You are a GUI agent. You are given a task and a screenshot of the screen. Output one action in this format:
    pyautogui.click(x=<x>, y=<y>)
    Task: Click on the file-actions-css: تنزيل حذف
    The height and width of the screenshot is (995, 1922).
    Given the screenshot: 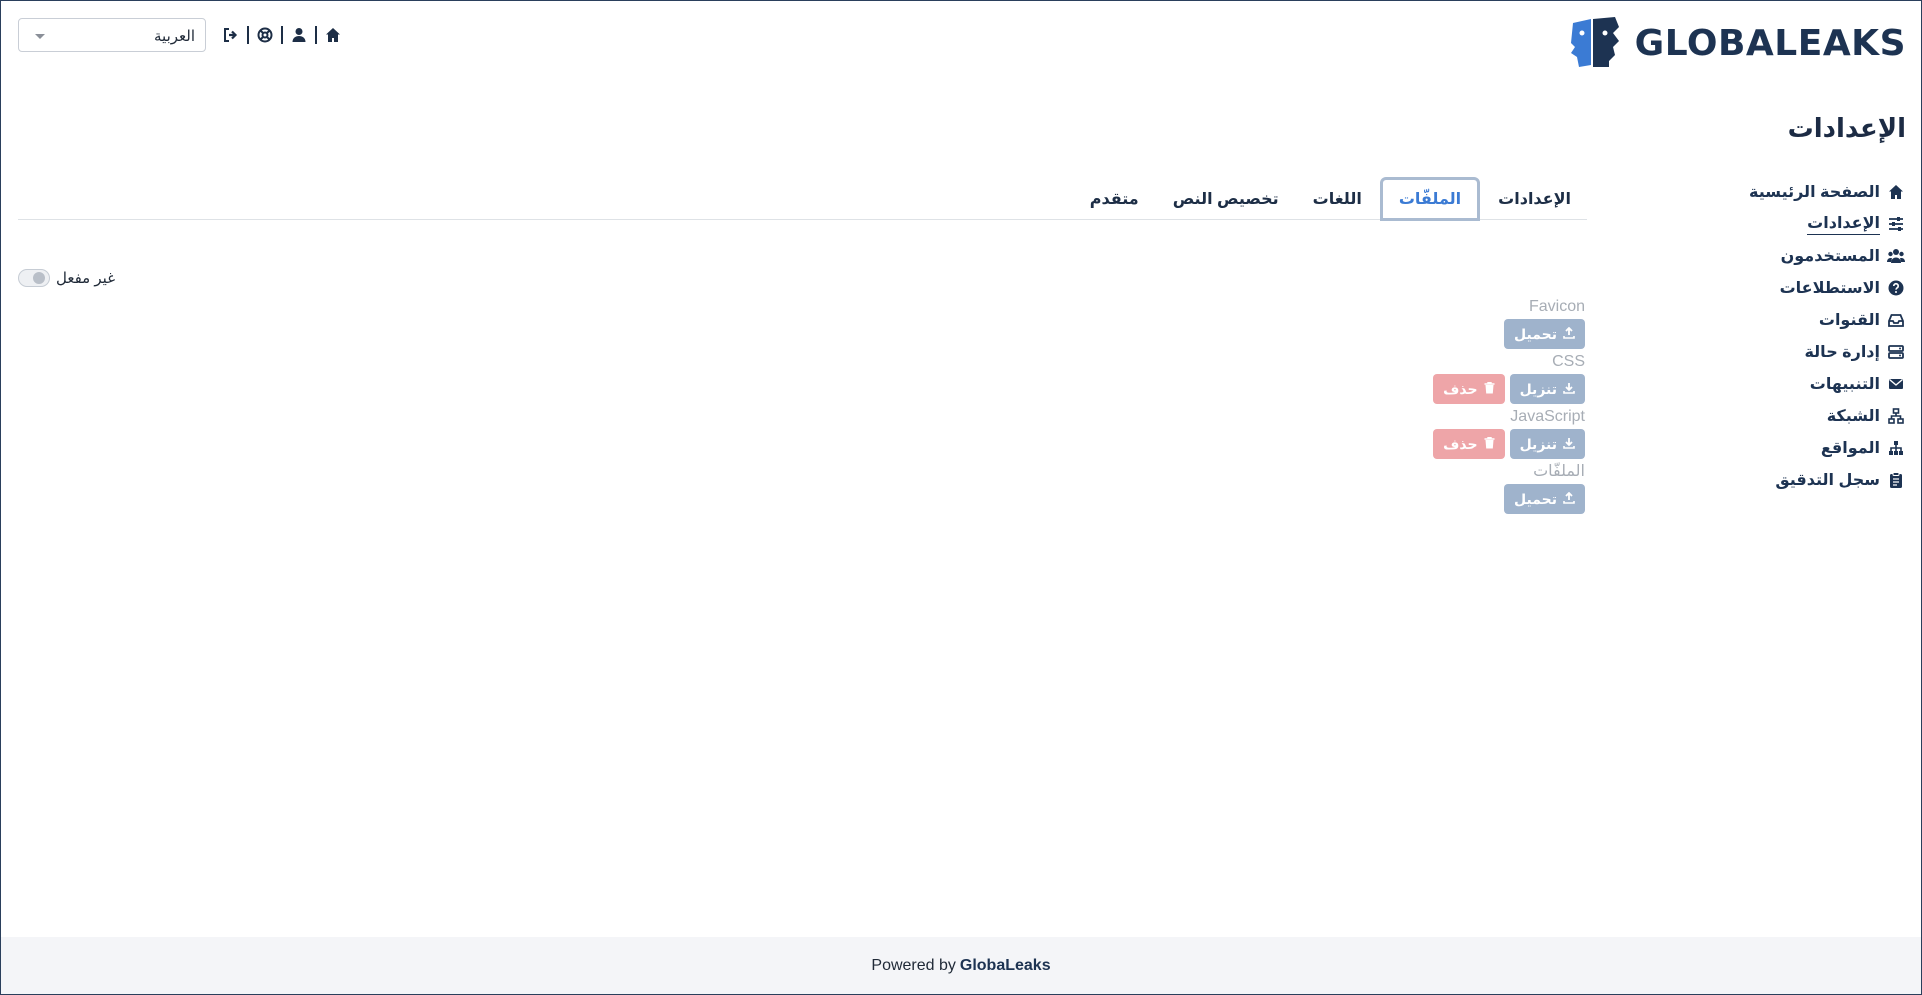 What is the action you would take?
    pyautogui.click(x=1509, y=389)
    